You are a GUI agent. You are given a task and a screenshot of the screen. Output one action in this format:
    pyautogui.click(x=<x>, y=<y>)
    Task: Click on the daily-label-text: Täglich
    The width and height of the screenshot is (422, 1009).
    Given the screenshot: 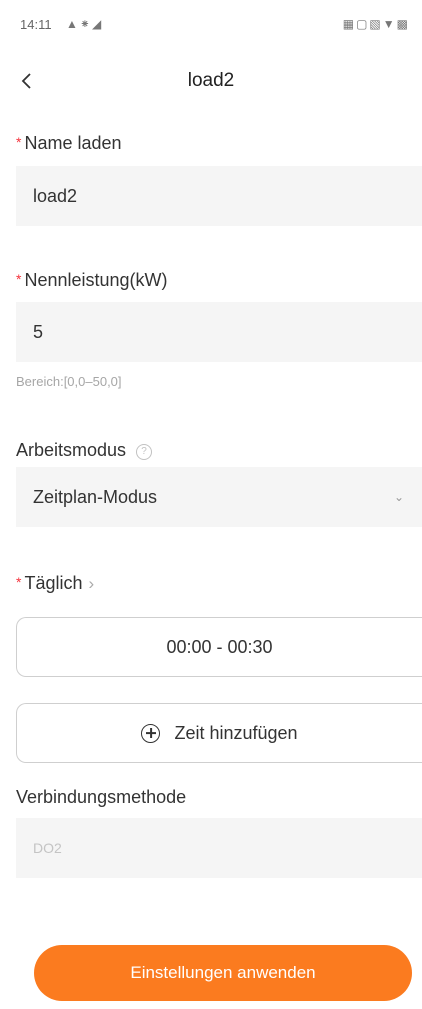 What is the action you would take?
    pyautogui.click(x=53, y=583)
    